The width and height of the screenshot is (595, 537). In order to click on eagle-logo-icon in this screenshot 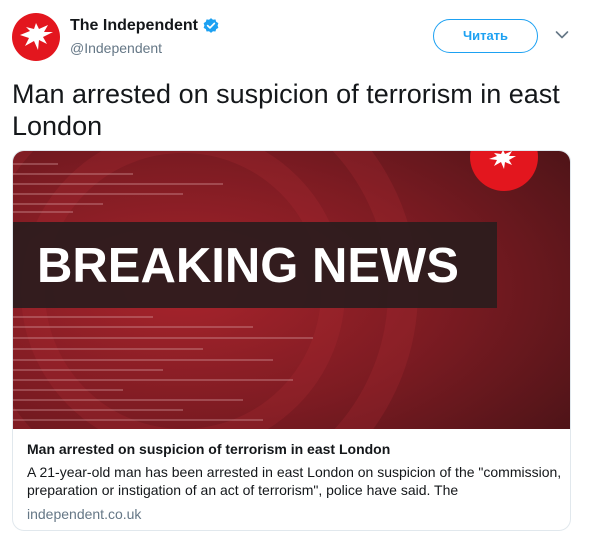, I will do `click(36, 36)`.